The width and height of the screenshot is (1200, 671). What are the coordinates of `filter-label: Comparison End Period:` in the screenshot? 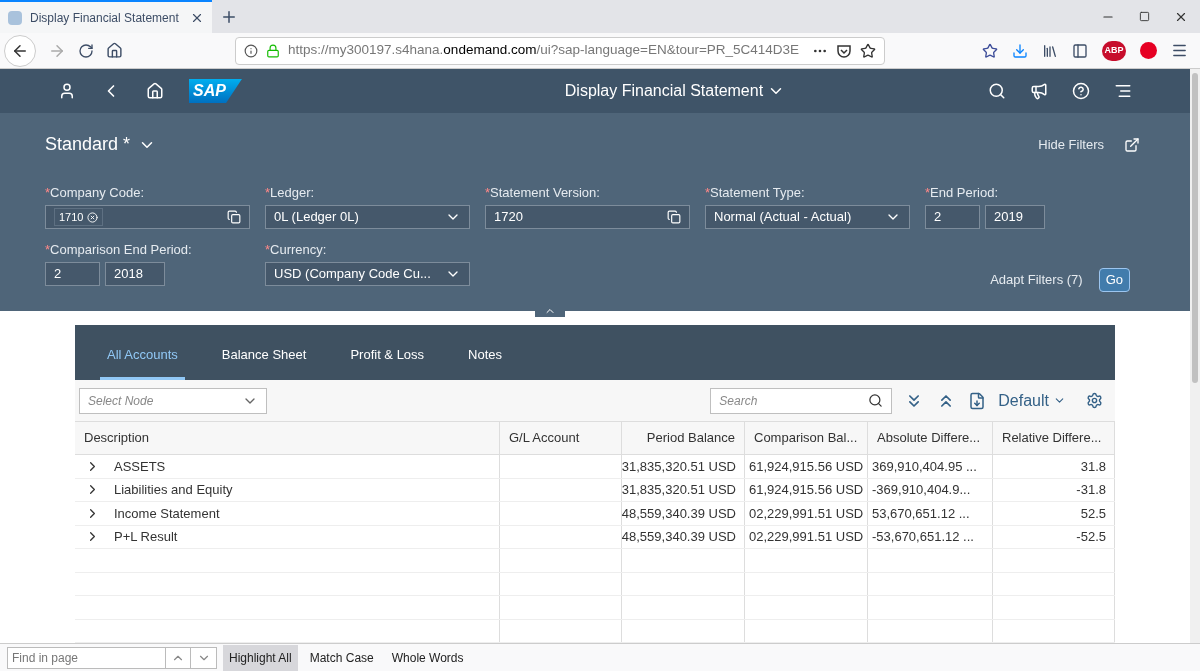 It's located at (121, 249).